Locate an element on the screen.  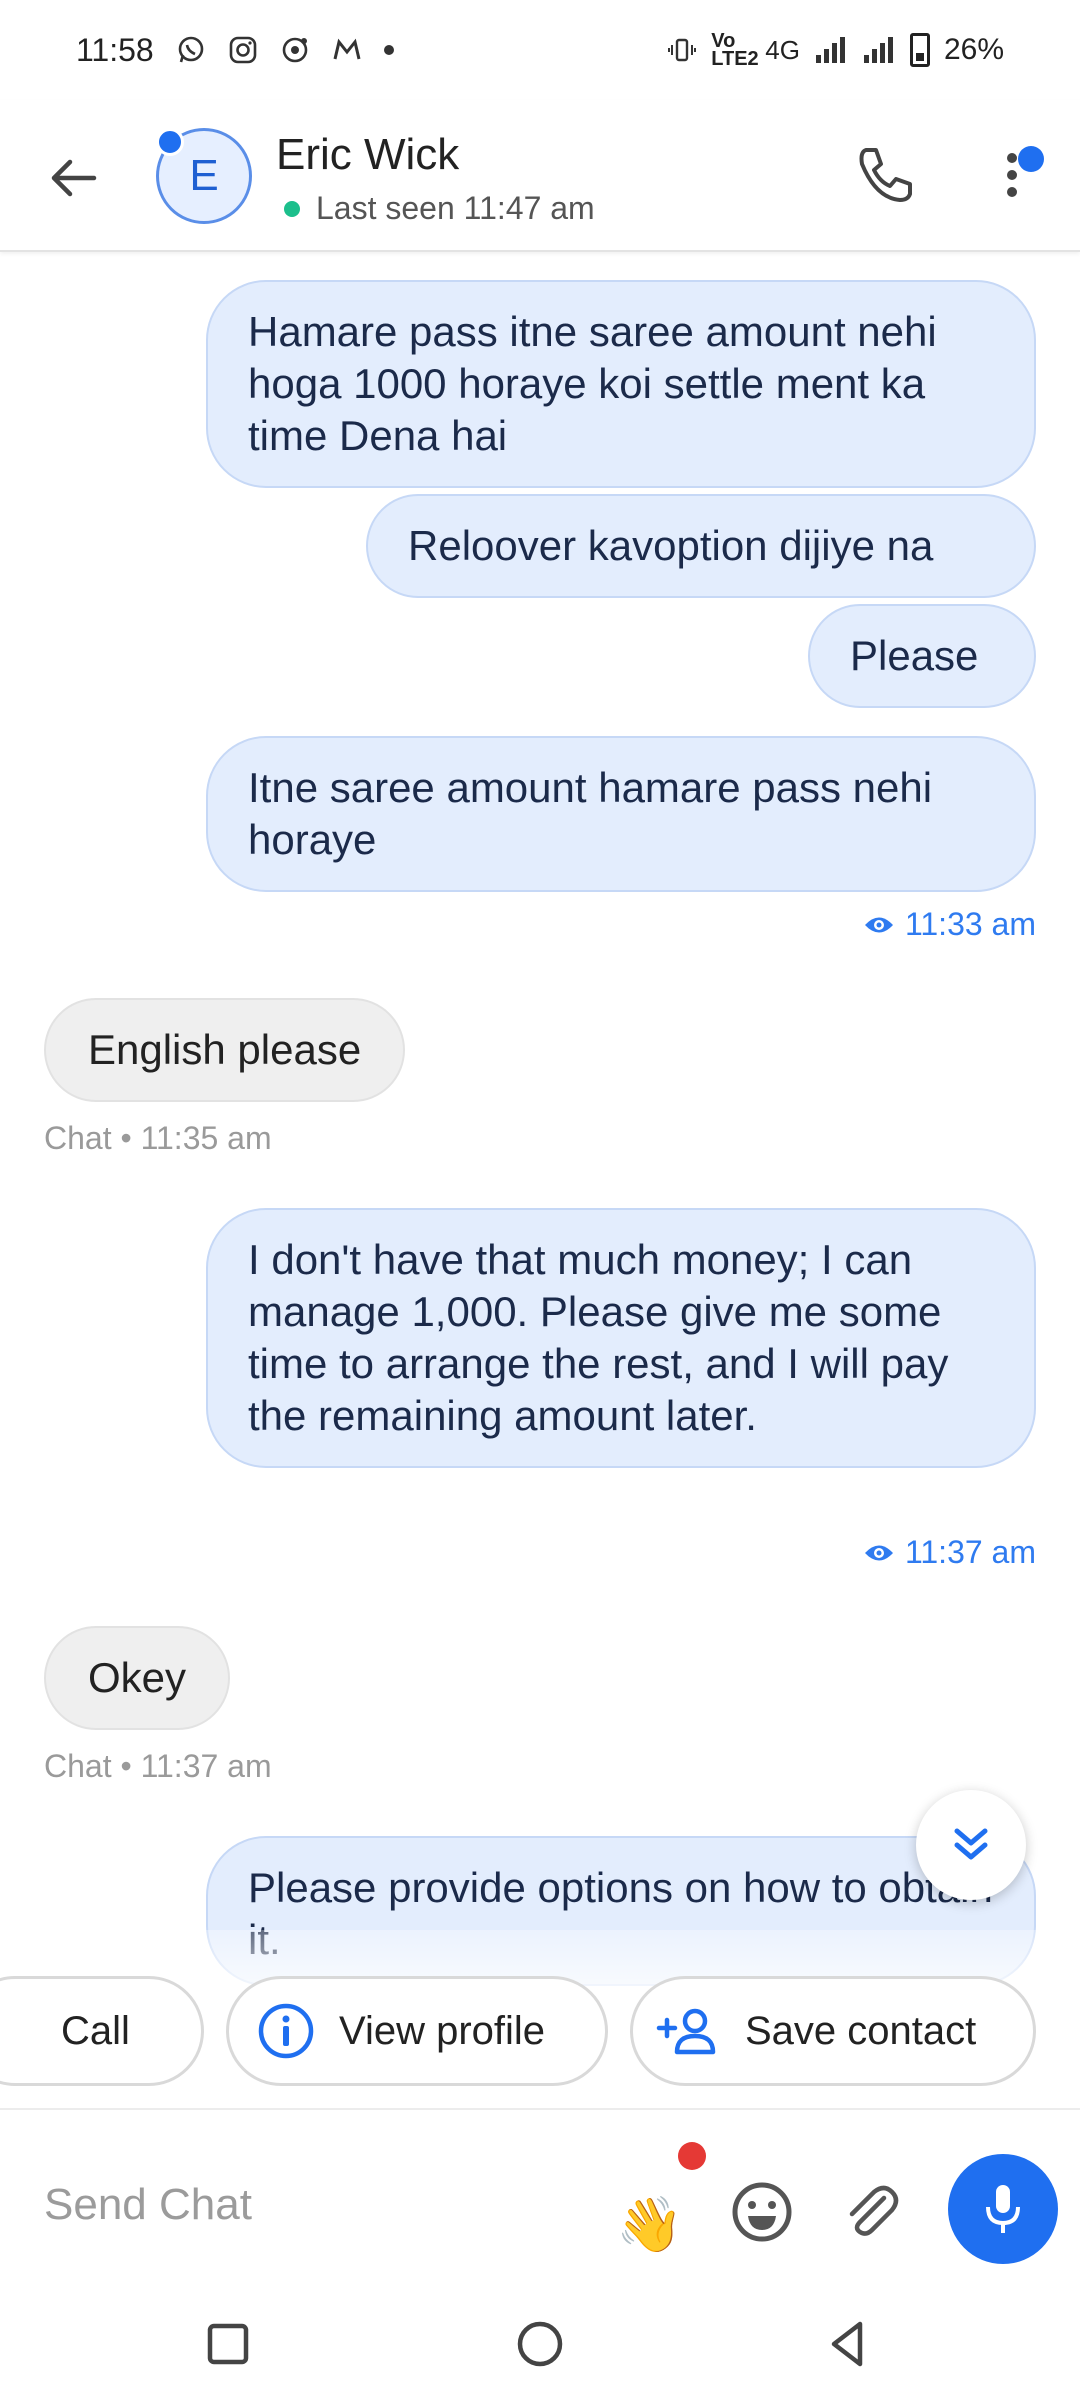
status-dot is located at coordinates (292, 208).